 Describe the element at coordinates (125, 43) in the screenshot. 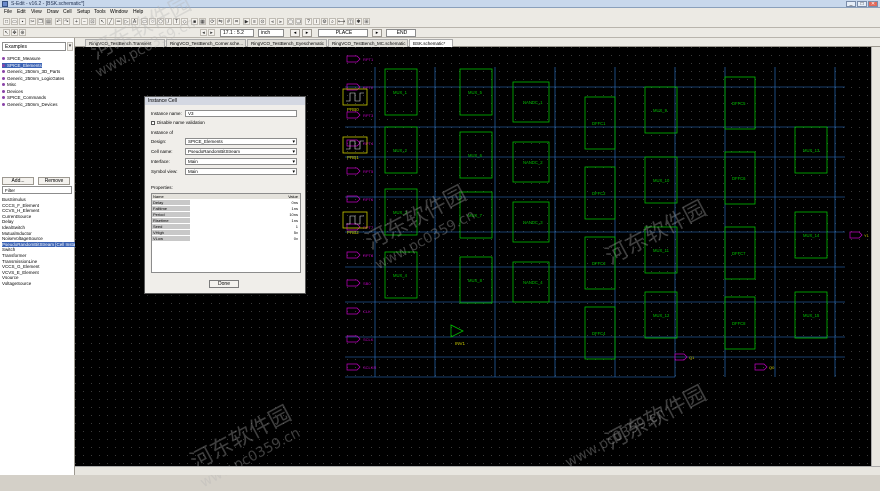

I see `tab-ringvco-transient: RingVCO_TestBench.Transient` at that location.